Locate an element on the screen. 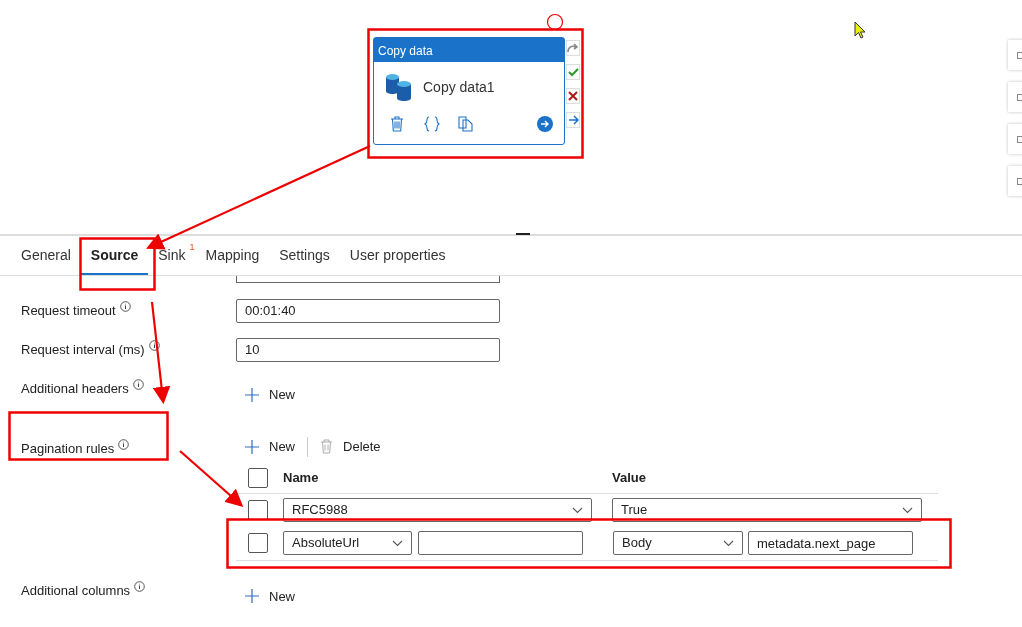  arrow-right-icon is located at coordinates (573, 120).